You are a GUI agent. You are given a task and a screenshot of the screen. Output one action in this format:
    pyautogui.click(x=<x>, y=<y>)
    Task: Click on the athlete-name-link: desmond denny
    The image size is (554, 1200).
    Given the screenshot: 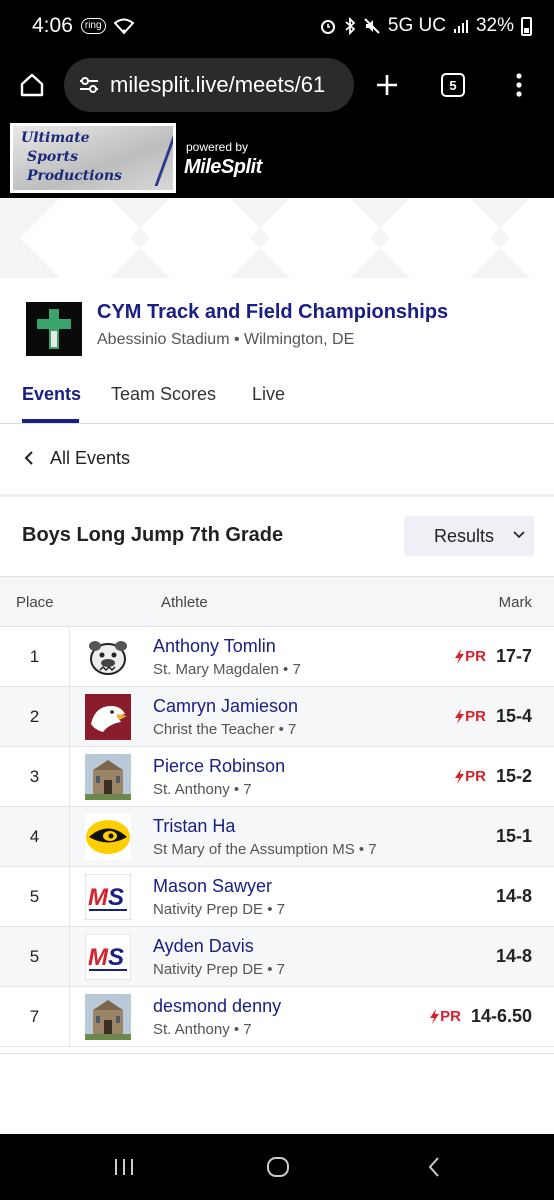 What is the action you would take?
    pyautogui.click(x=217, y=1006)
    